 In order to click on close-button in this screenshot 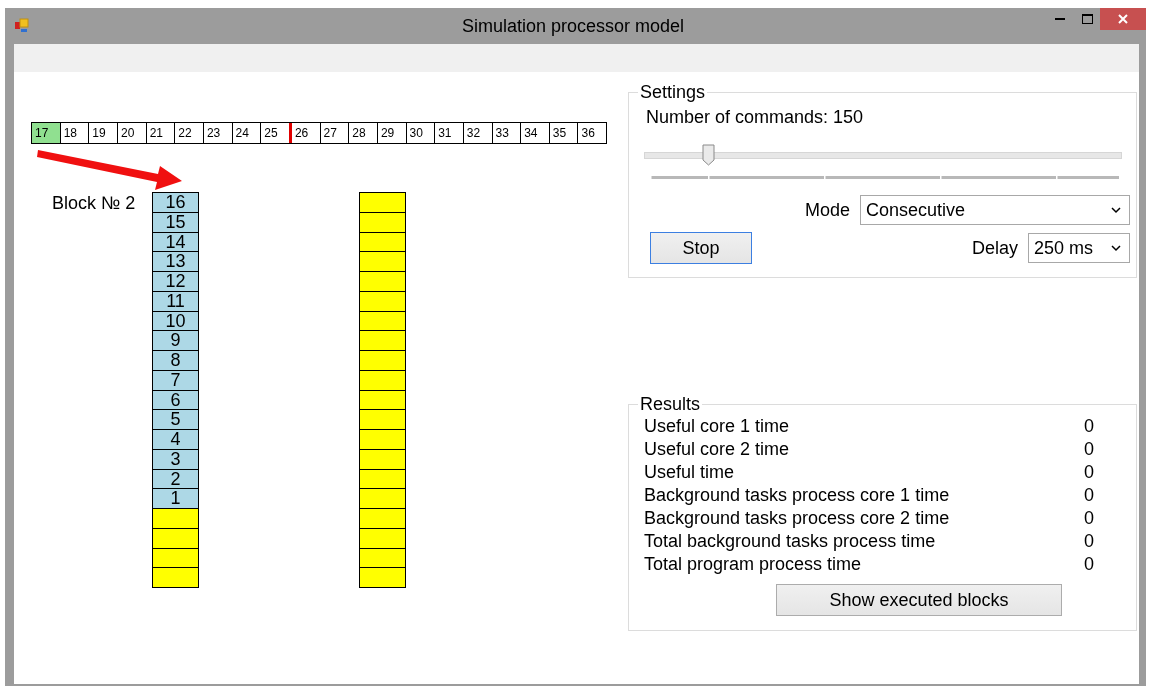, I will do `click(1123, 19)`.